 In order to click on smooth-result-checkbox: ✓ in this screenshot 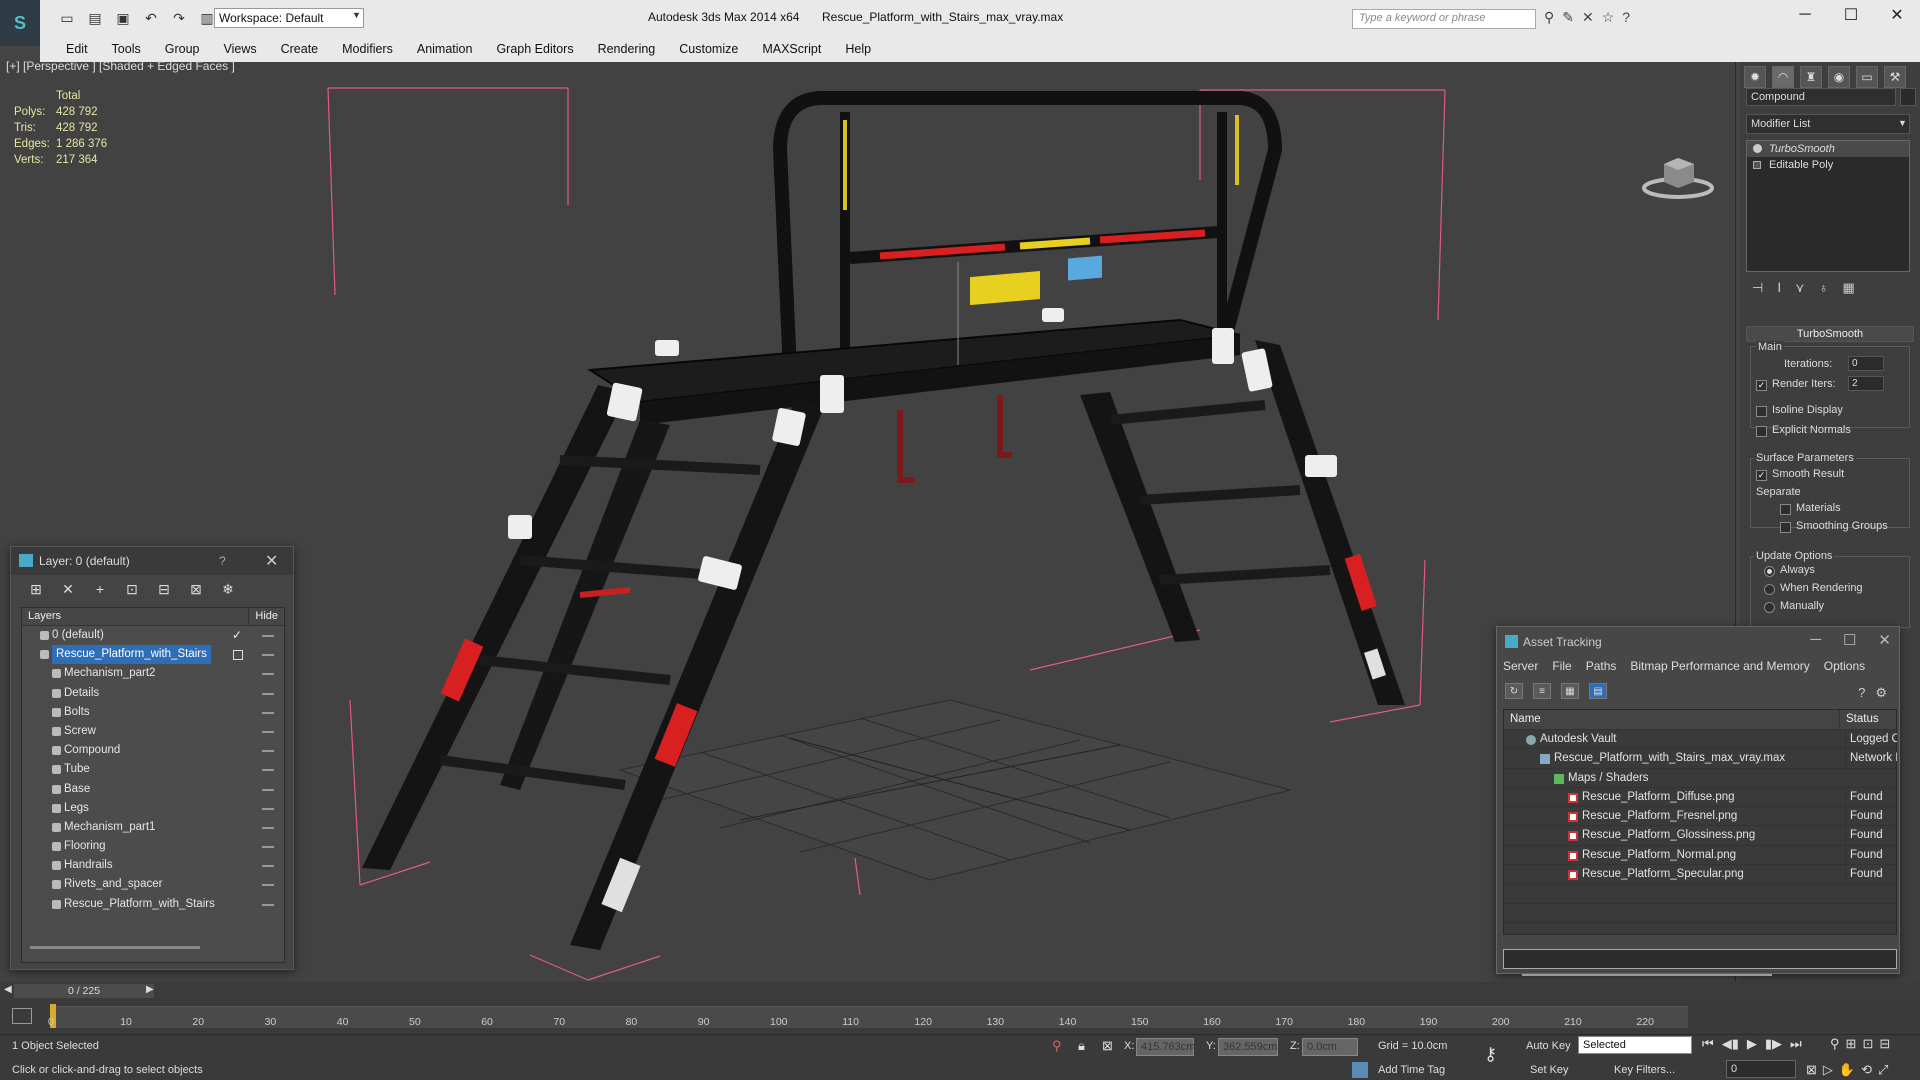, I will do `click(1761, 475)`.